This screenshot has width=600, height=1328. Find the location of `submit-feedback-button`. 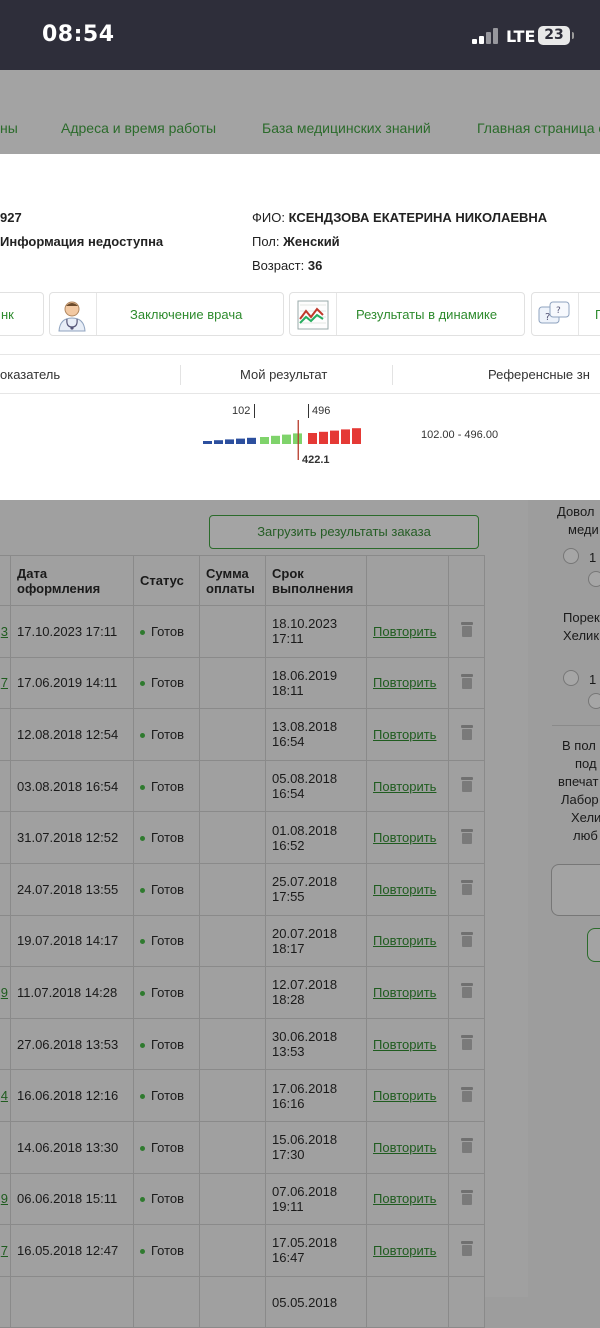

submit-feedback-button is located at coordinates (593, 945).